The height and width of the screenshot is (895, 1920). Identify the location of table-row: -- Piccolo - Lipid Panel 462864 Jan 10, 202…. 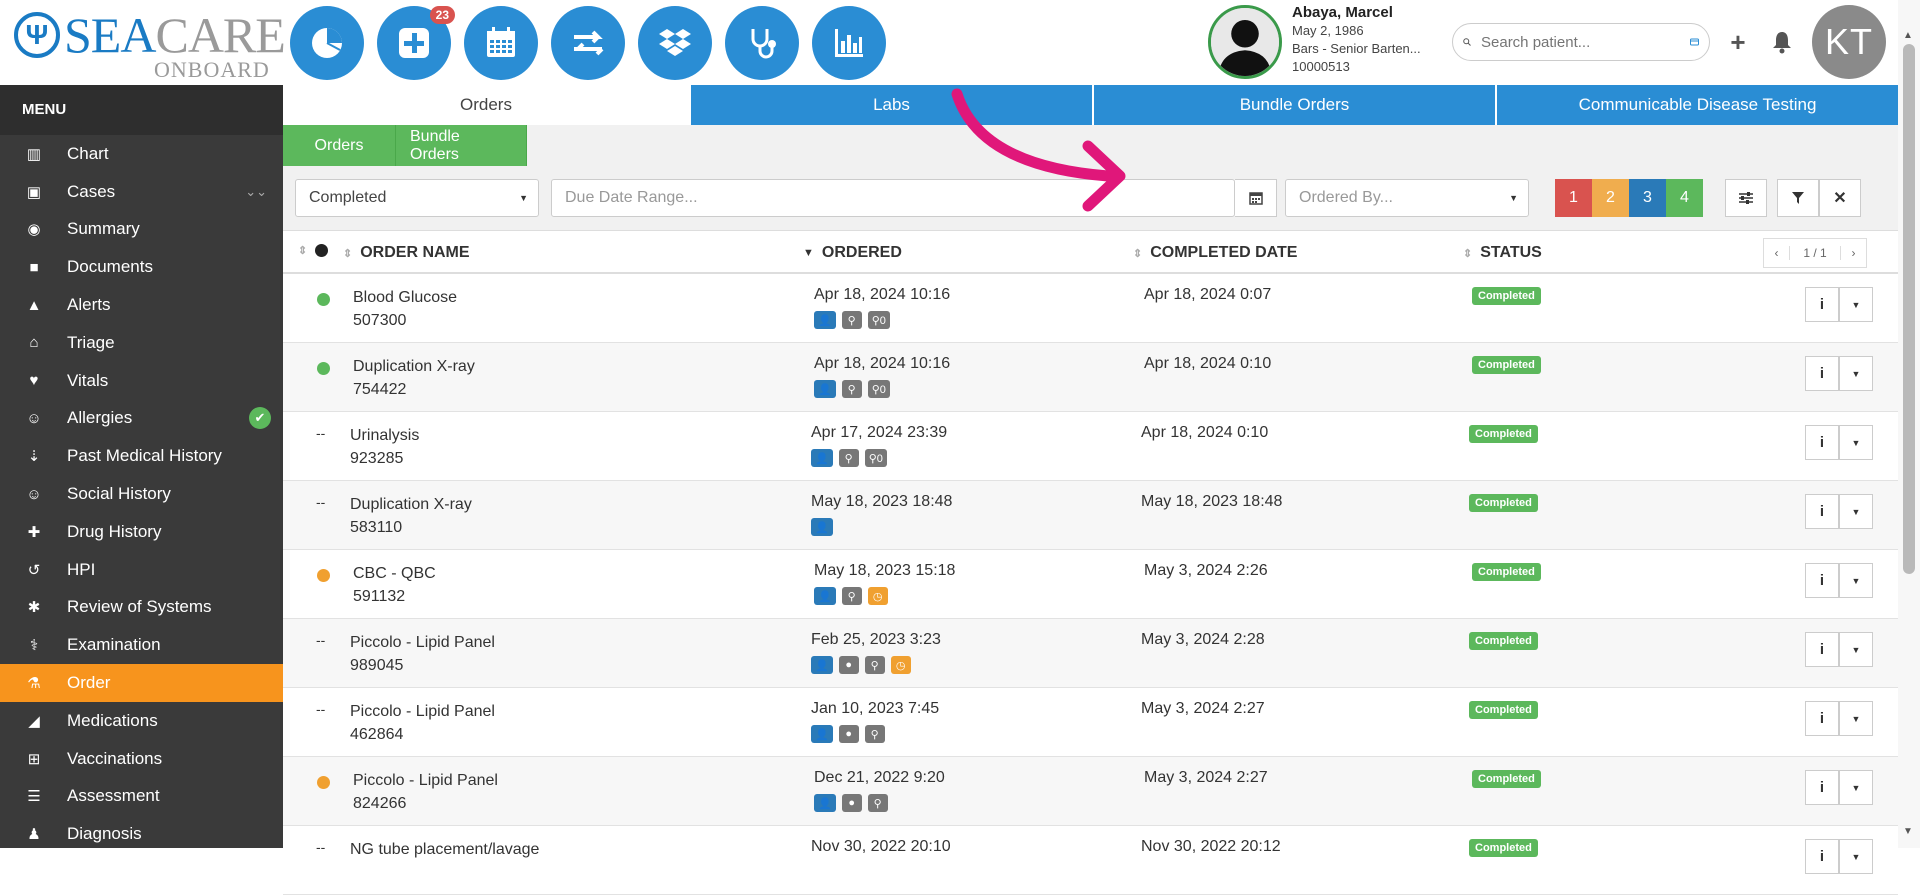
(1090, 722).